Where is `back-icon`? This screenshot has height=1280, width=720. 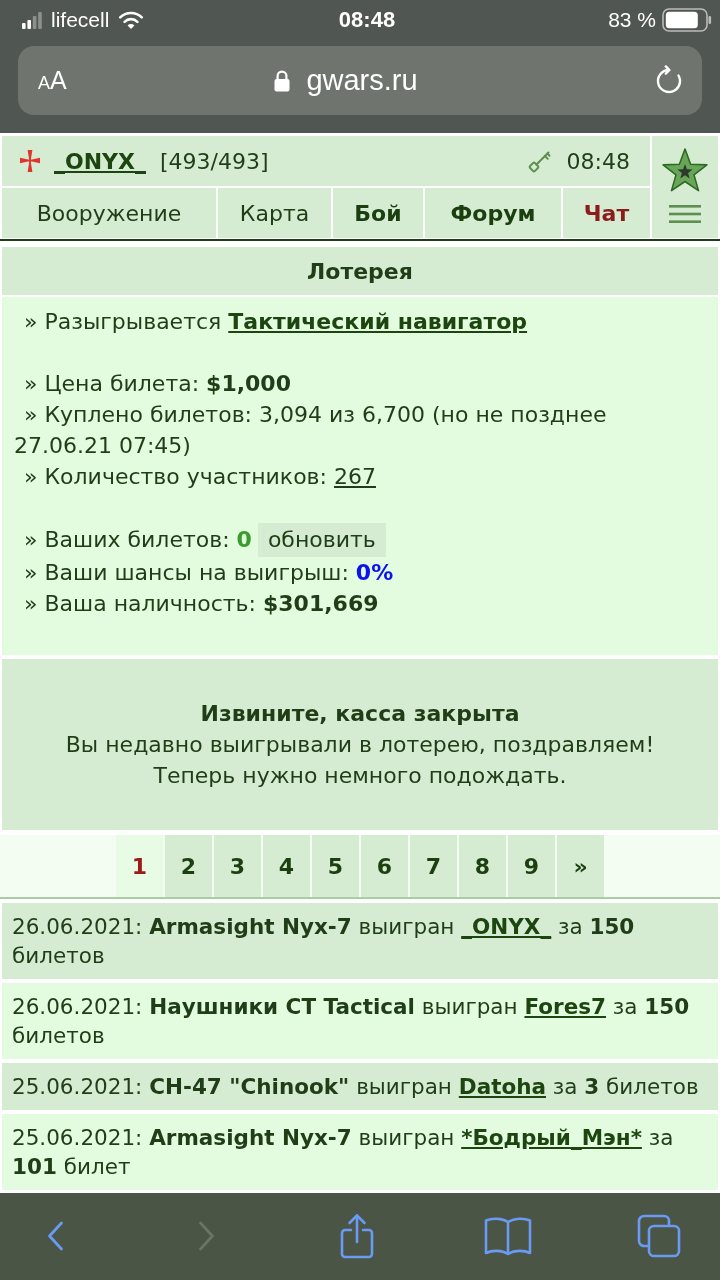
back-icon is located at coordinates (55, 1235).